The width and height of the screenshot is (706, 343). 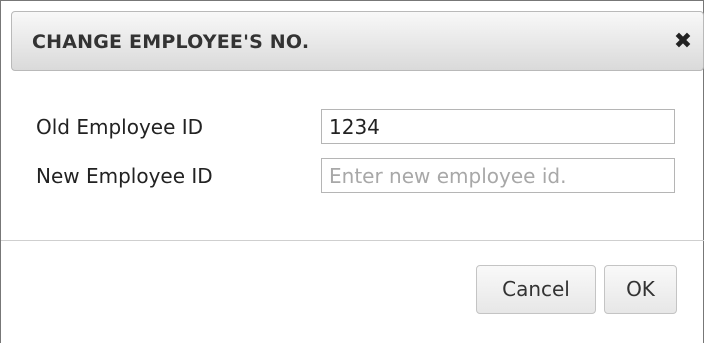 I want to click on footer-divider, so click(x=352, y=240).